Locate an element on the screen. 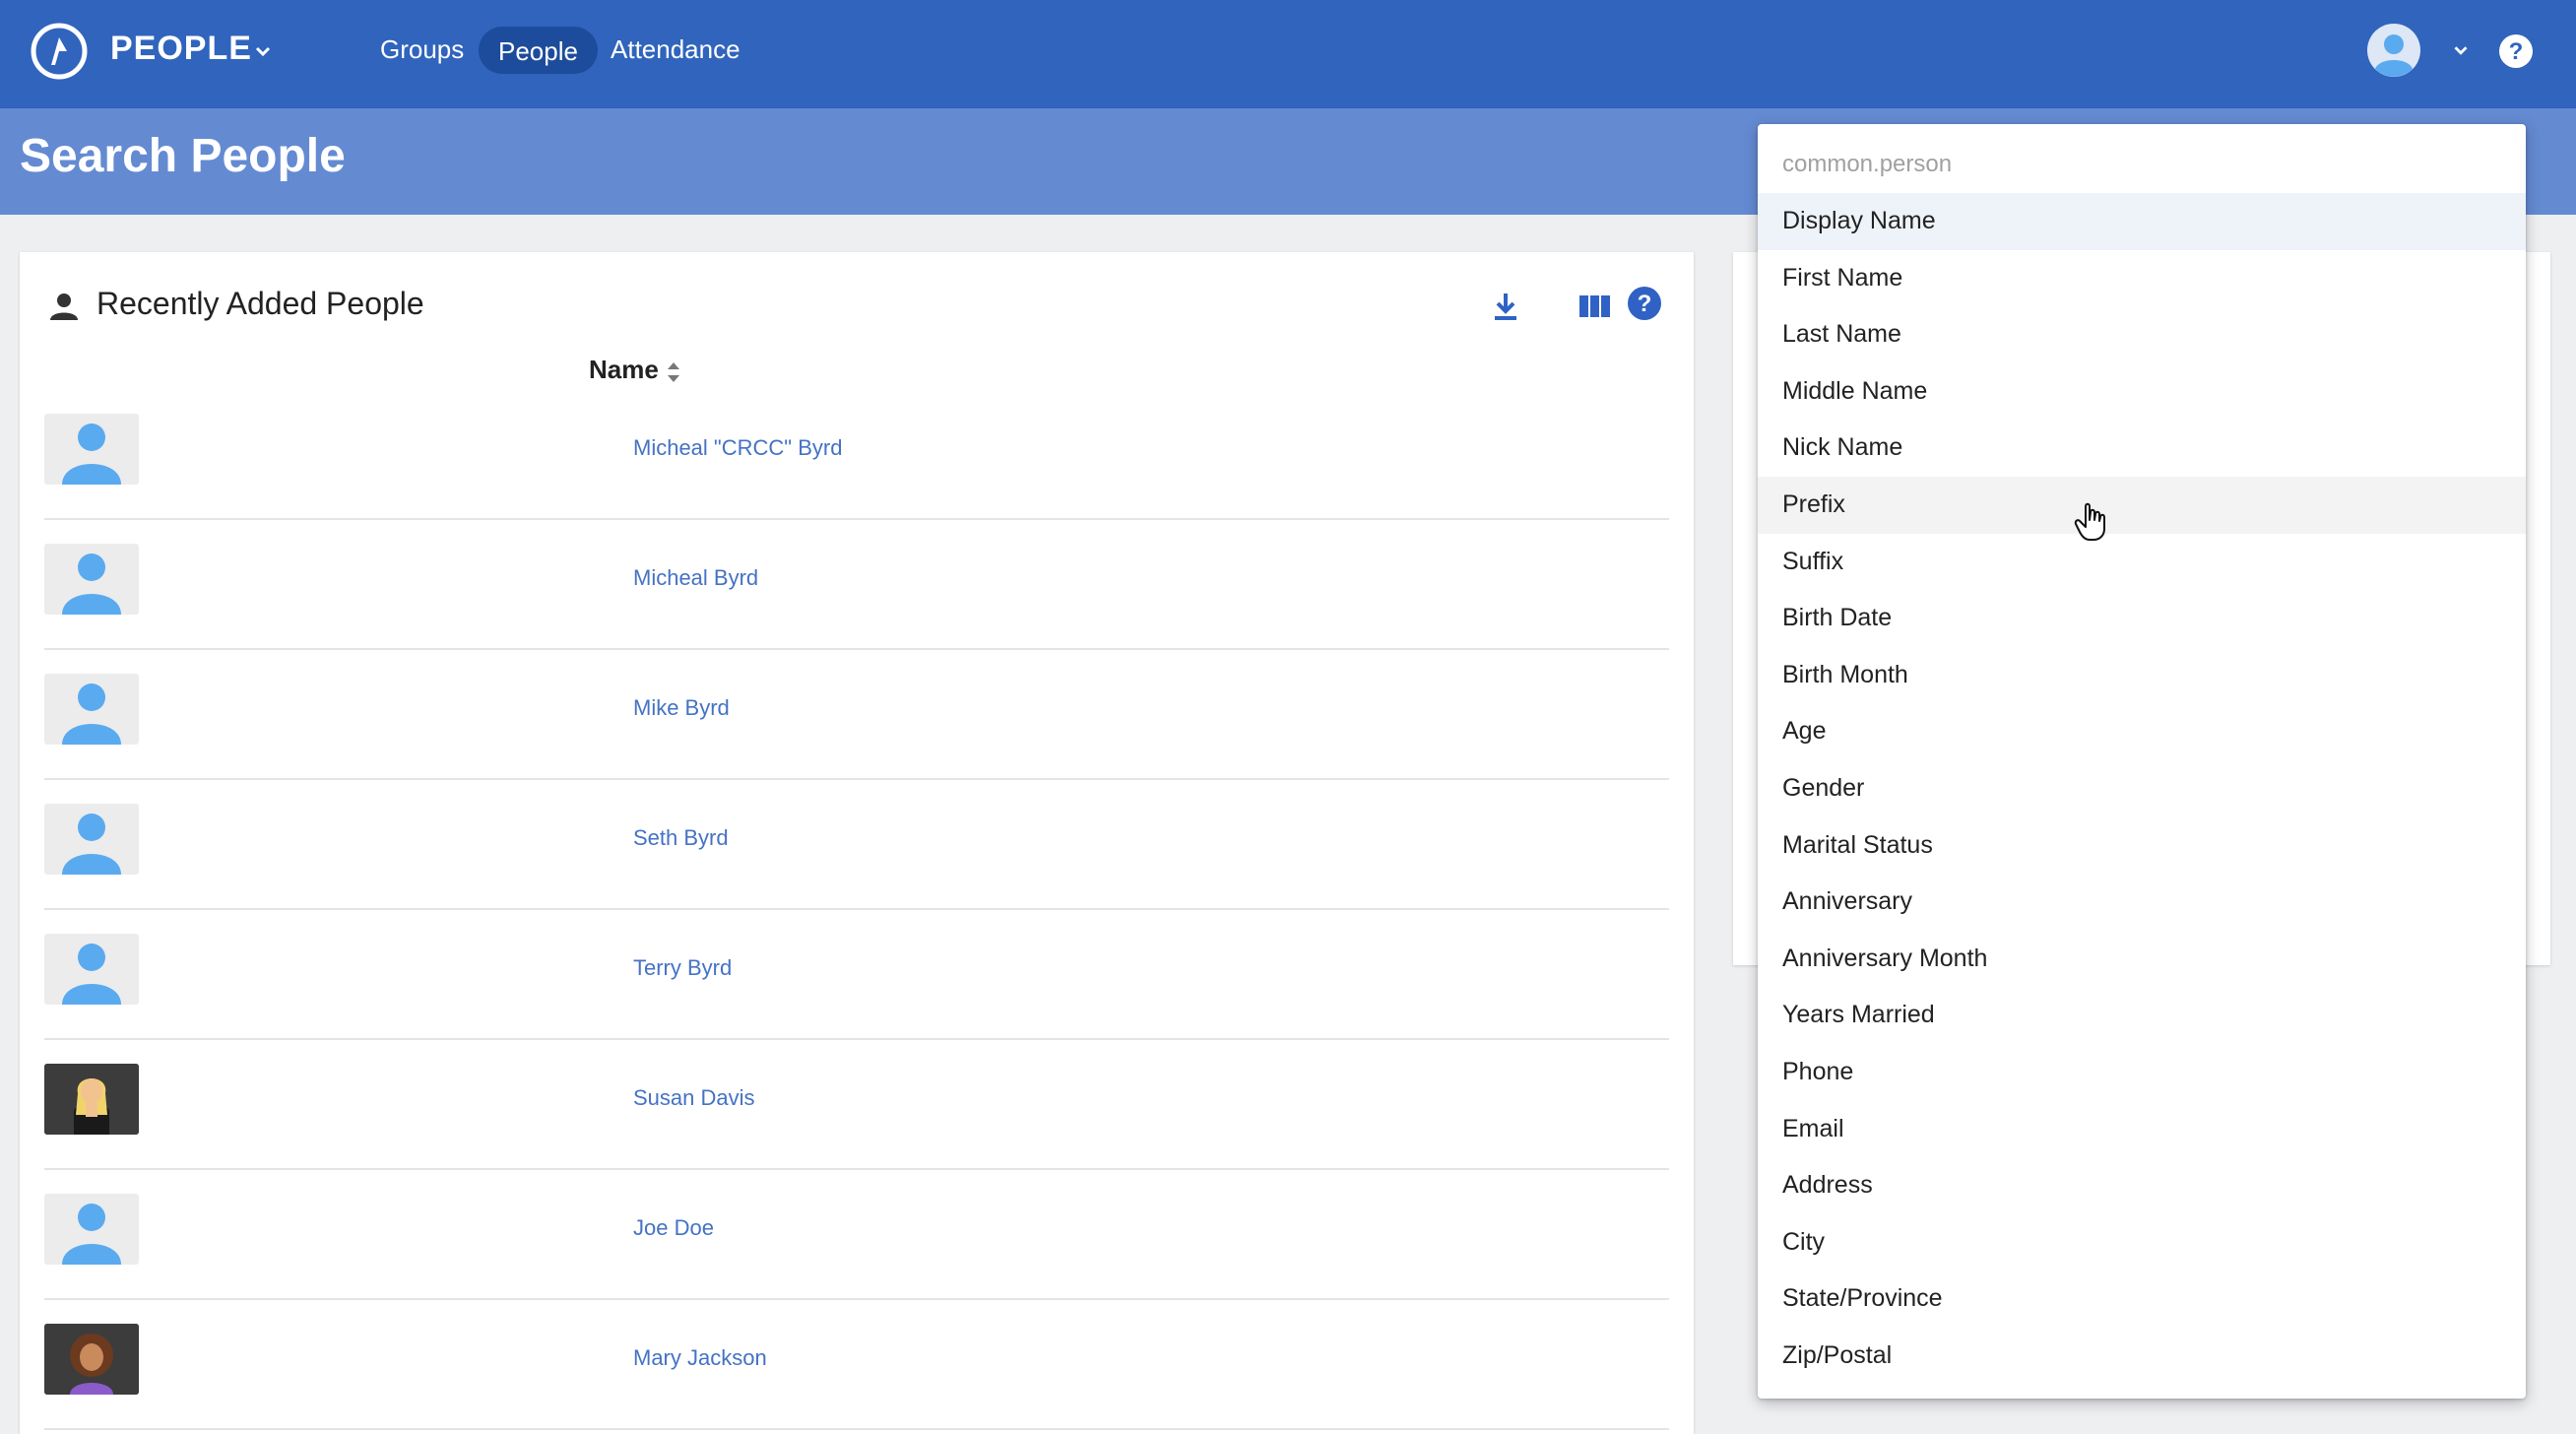 The image size is (2576, 1434). top-app-bar: PEOPLE Groups People Attendance ? is located at coordinates (1288, 54).